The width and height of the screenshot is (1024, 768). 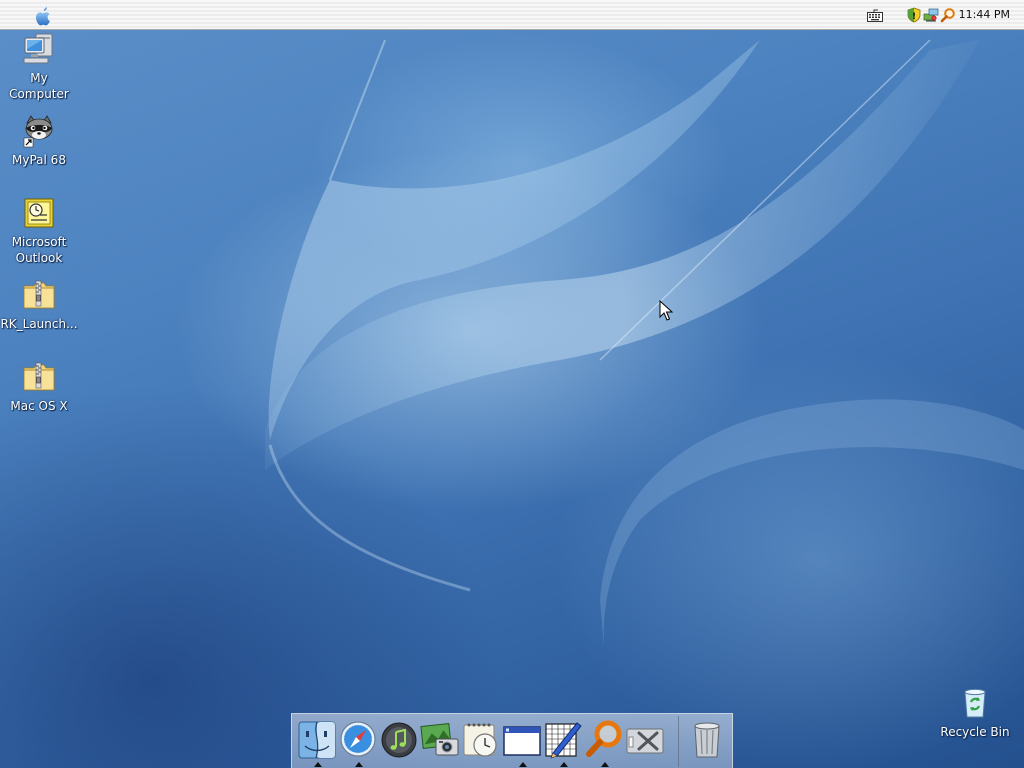 What do you see at coordinates (42, 16) in the screenshot?
I see `apple-menu-icon` at bounding box center [42, 16].